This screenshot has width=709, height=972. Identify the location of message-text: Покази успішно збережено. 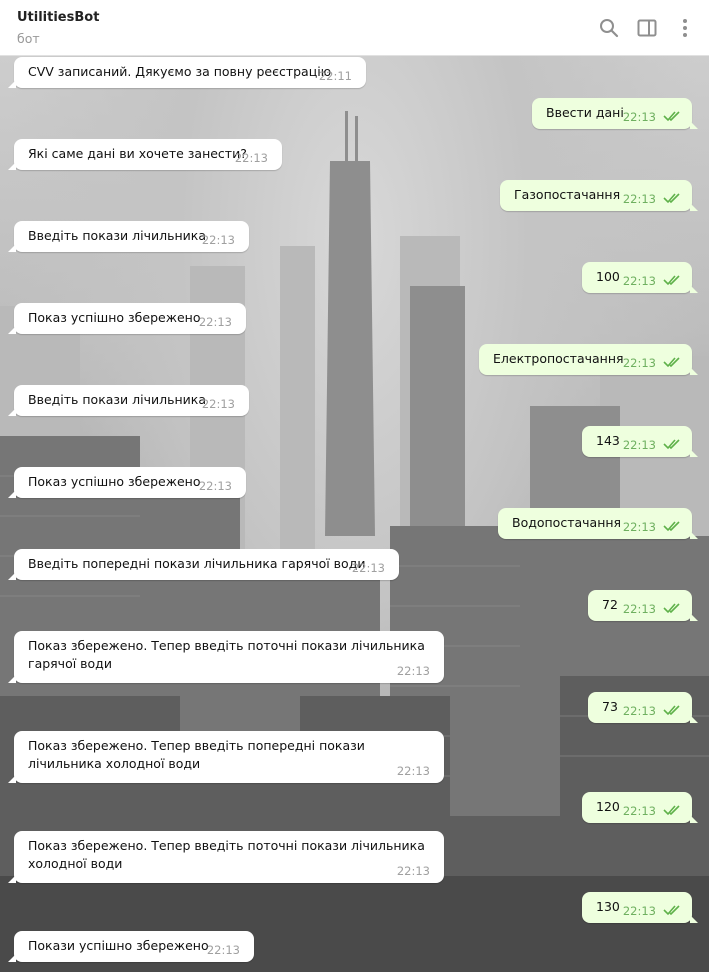
(118, 945).